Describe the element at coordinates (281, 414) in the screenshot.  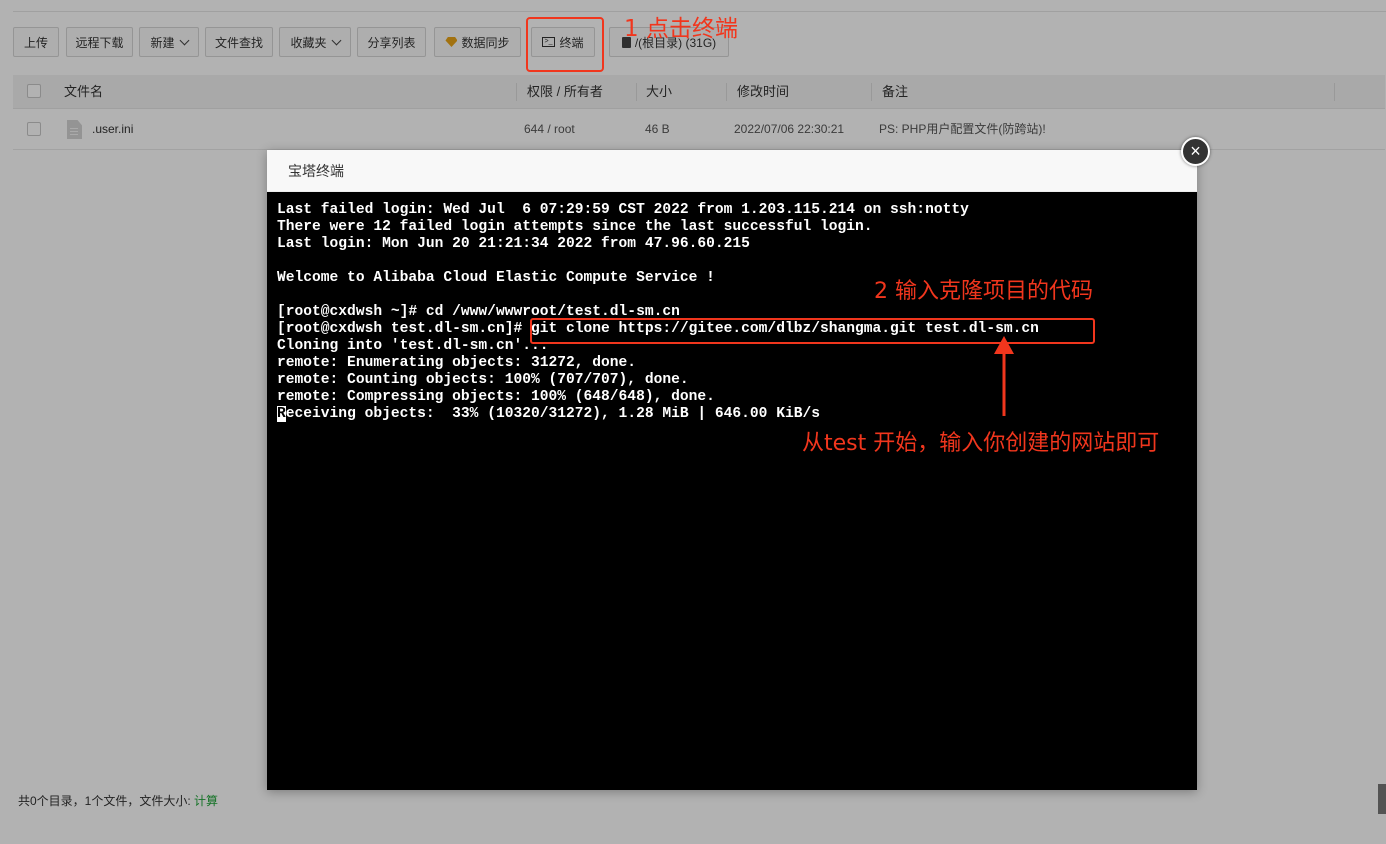
I see `terminal-cursor: R` at that location.